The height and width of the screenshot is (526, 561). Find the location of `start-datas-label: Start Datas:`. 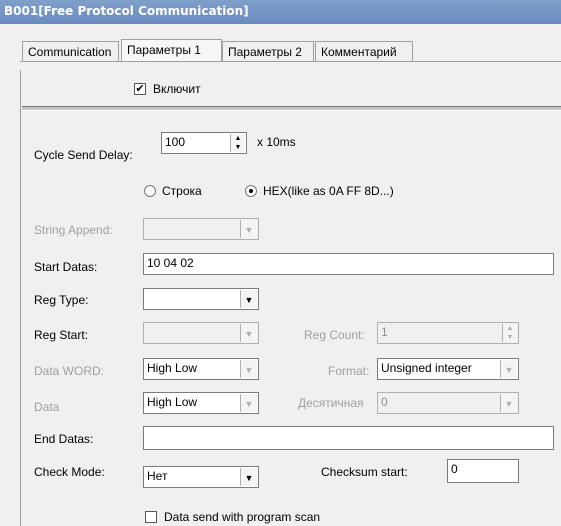

start-datas-label: Start Datas: is located at coordinates (66, 267).